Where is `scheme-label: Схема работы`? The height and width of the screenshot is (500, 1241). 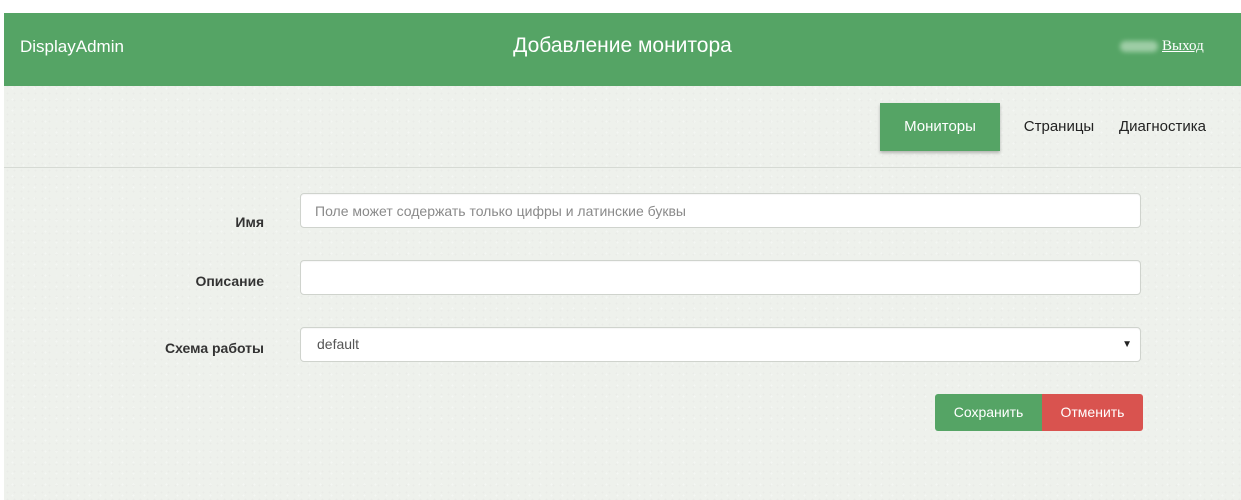 scheme-label: Схема работы is located at coordinates (214, 348).